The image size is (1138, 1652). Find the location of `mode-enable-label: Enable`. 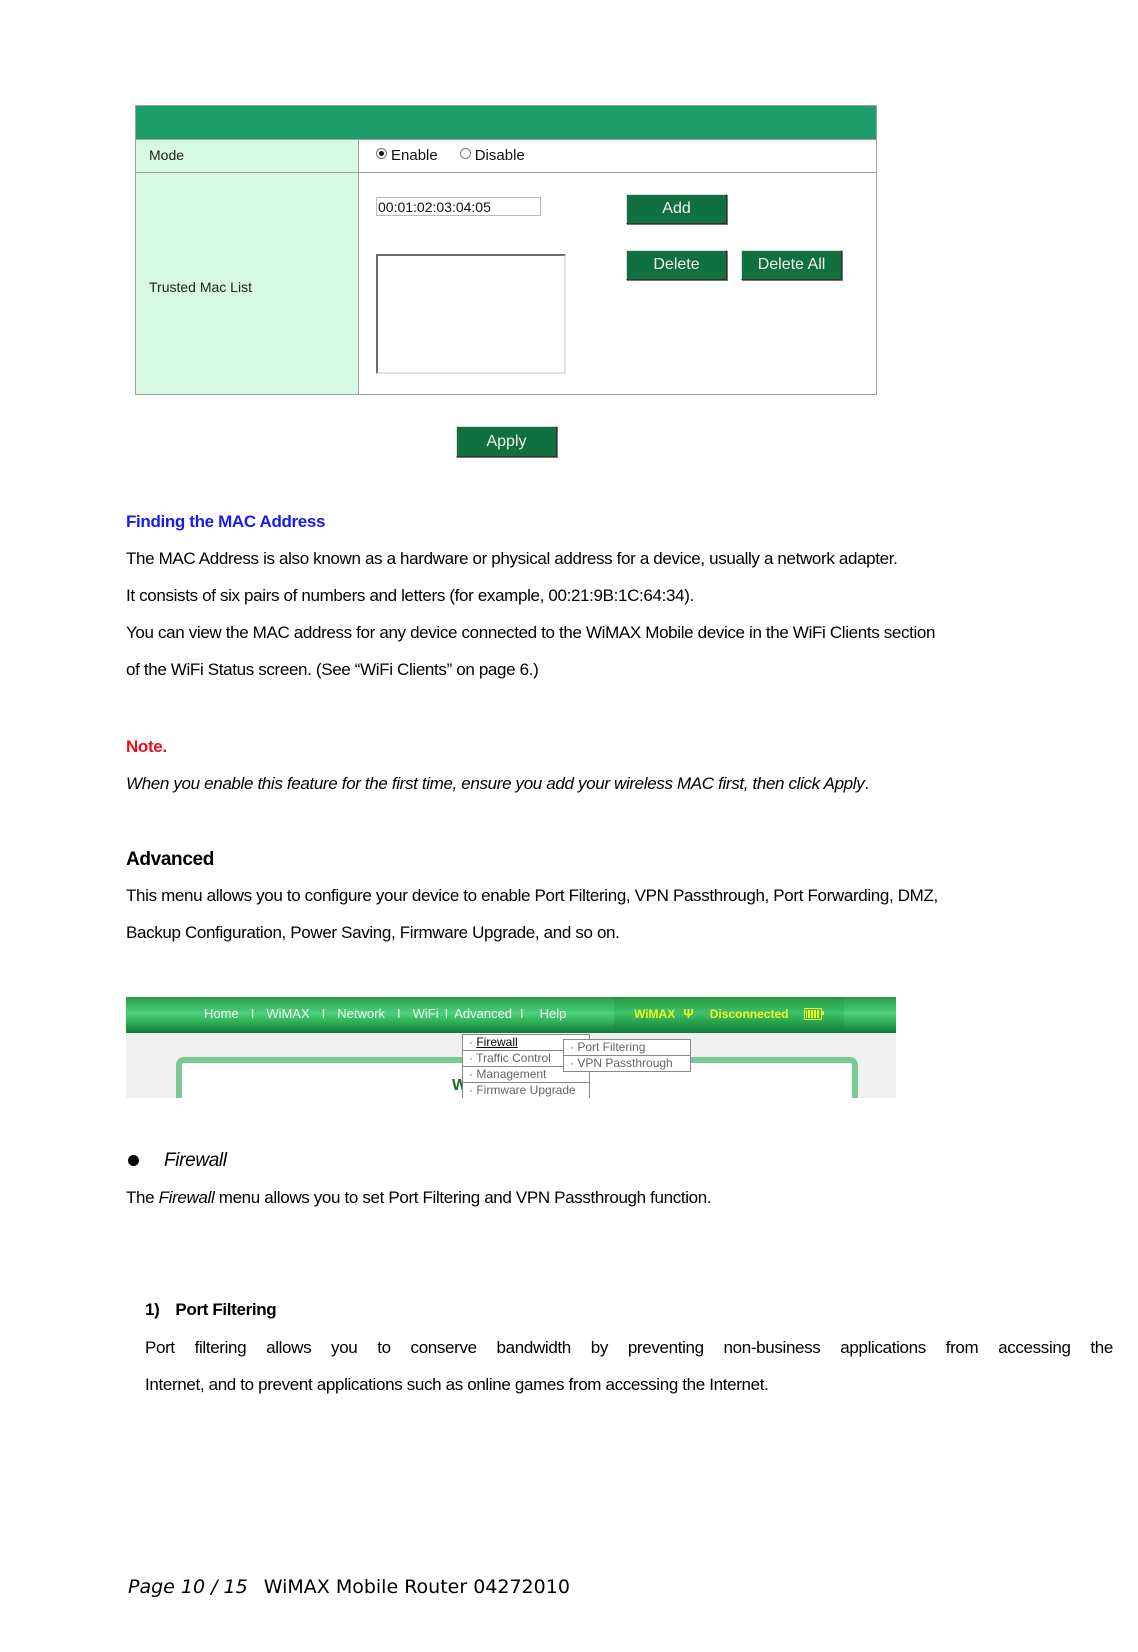

mode-enable-label: Enable is located at coordinates (414, 155).